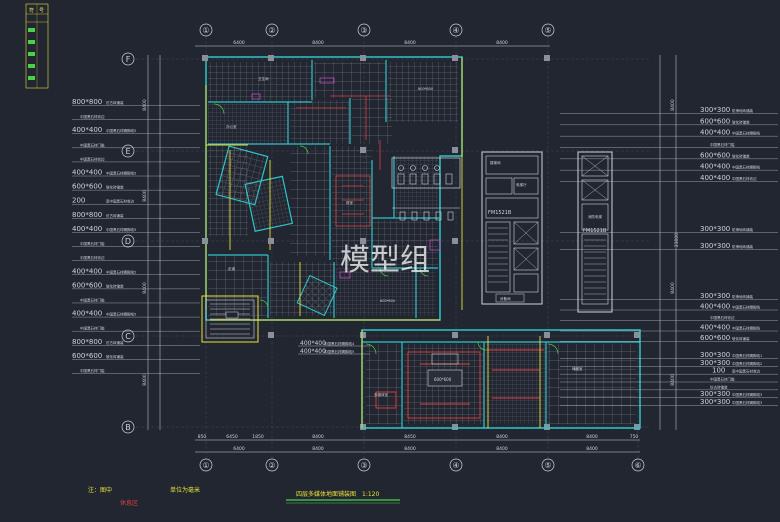 This screenshot has width=780, height=522. I want to click on left-ann-size: 200, so click(78, 201).